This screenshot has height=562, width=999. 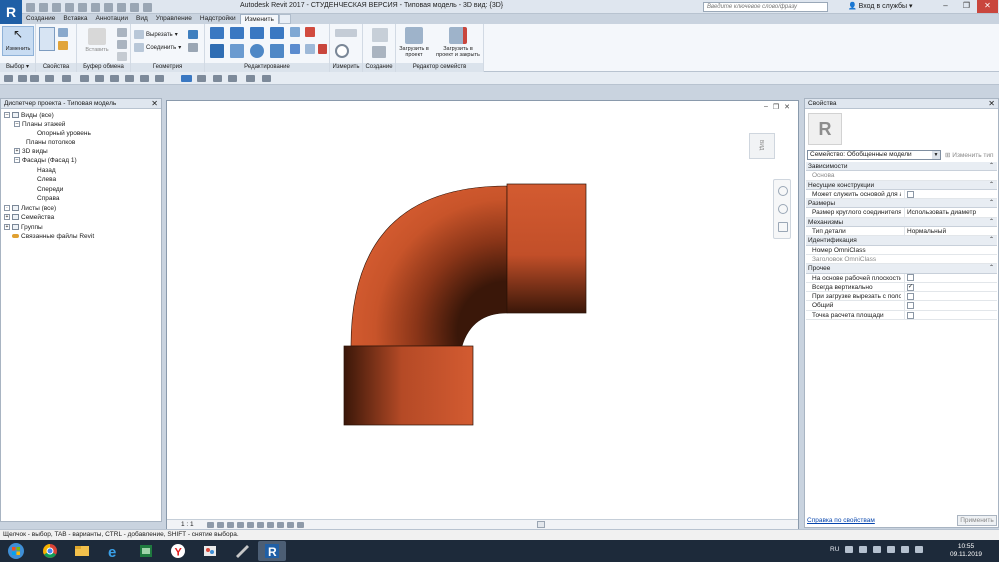 What do you see at coordinates (901, 241) in the screenshot?
I see `group-identity: Идентификация ⌃` at bounding box center [901, 241].